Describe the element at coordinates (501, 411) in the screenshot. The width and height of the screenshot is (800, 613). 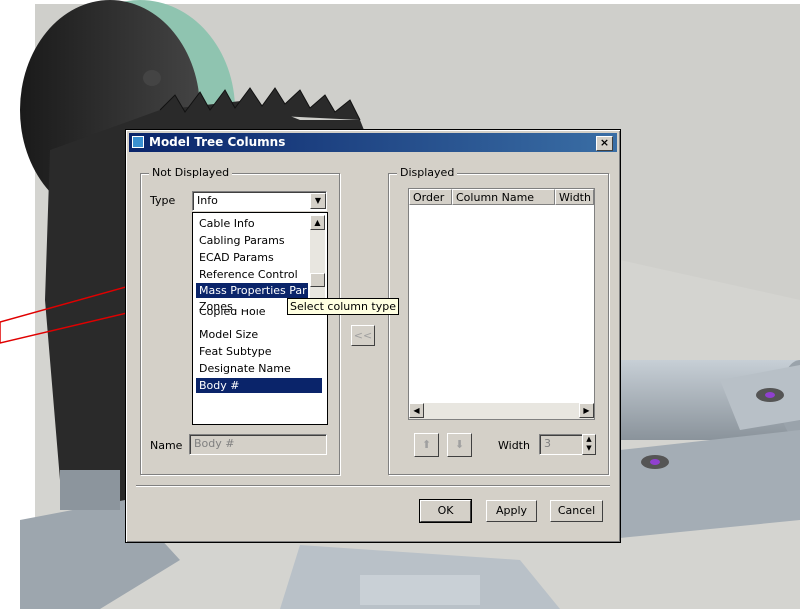
I see `horizontal-scrollbar: ◀ ▶` at that location.